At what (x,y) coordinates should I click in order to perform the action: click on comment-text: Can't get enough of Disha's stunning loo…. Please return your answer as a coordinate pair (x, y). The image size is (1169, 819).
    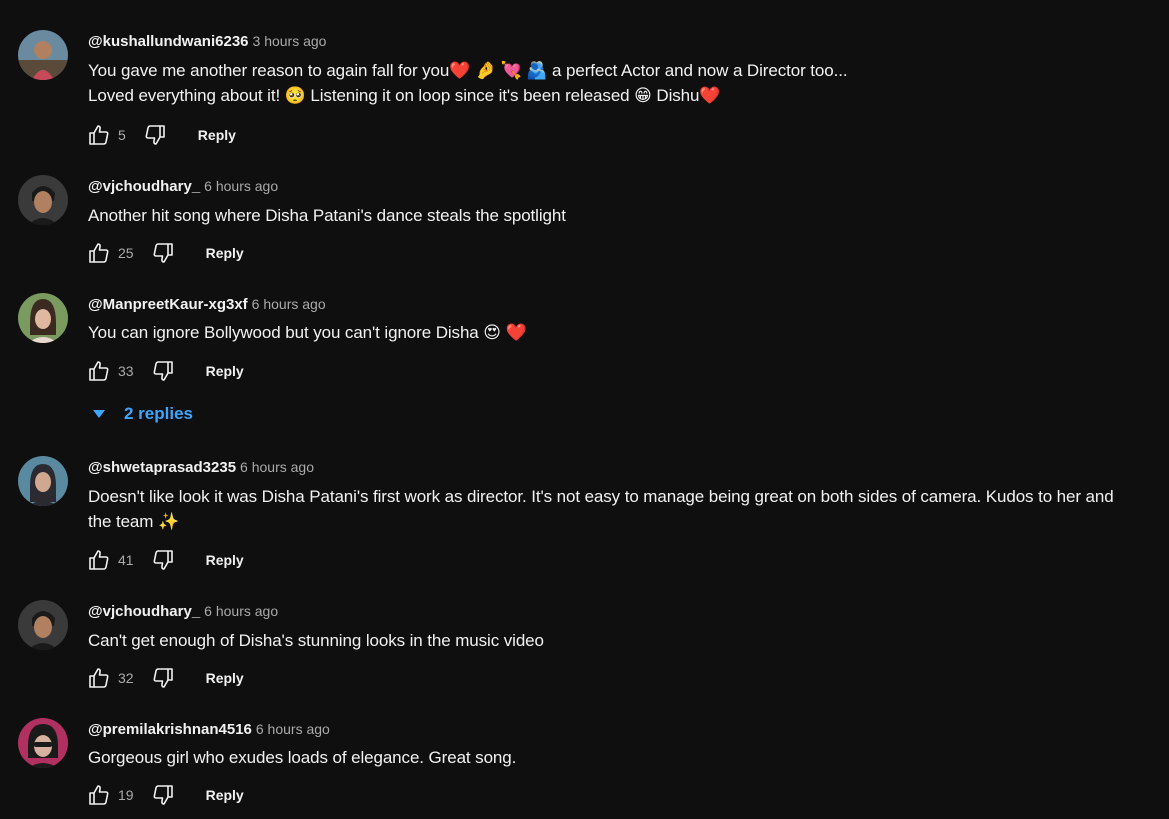
    Looking at the image, I should click on (624, 640).